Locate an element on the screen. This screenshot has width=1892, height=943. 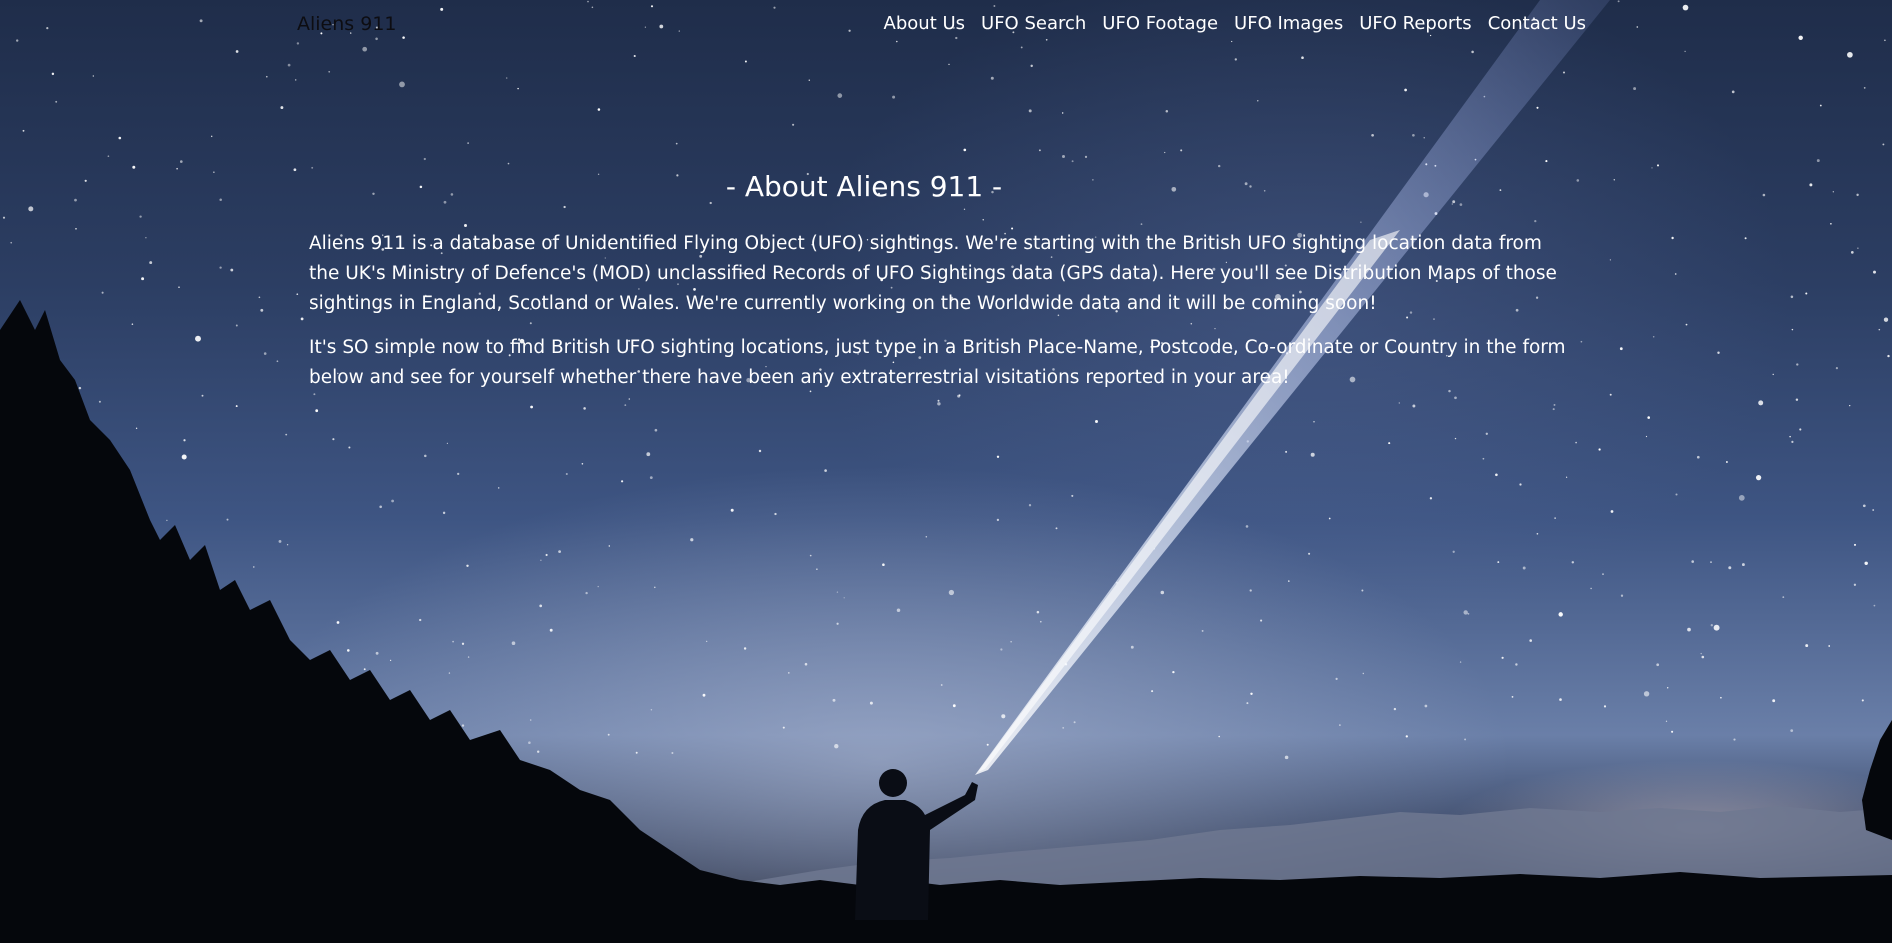
nav-link-ufo-images: UFO Images is located at coordinates (1288, 23).